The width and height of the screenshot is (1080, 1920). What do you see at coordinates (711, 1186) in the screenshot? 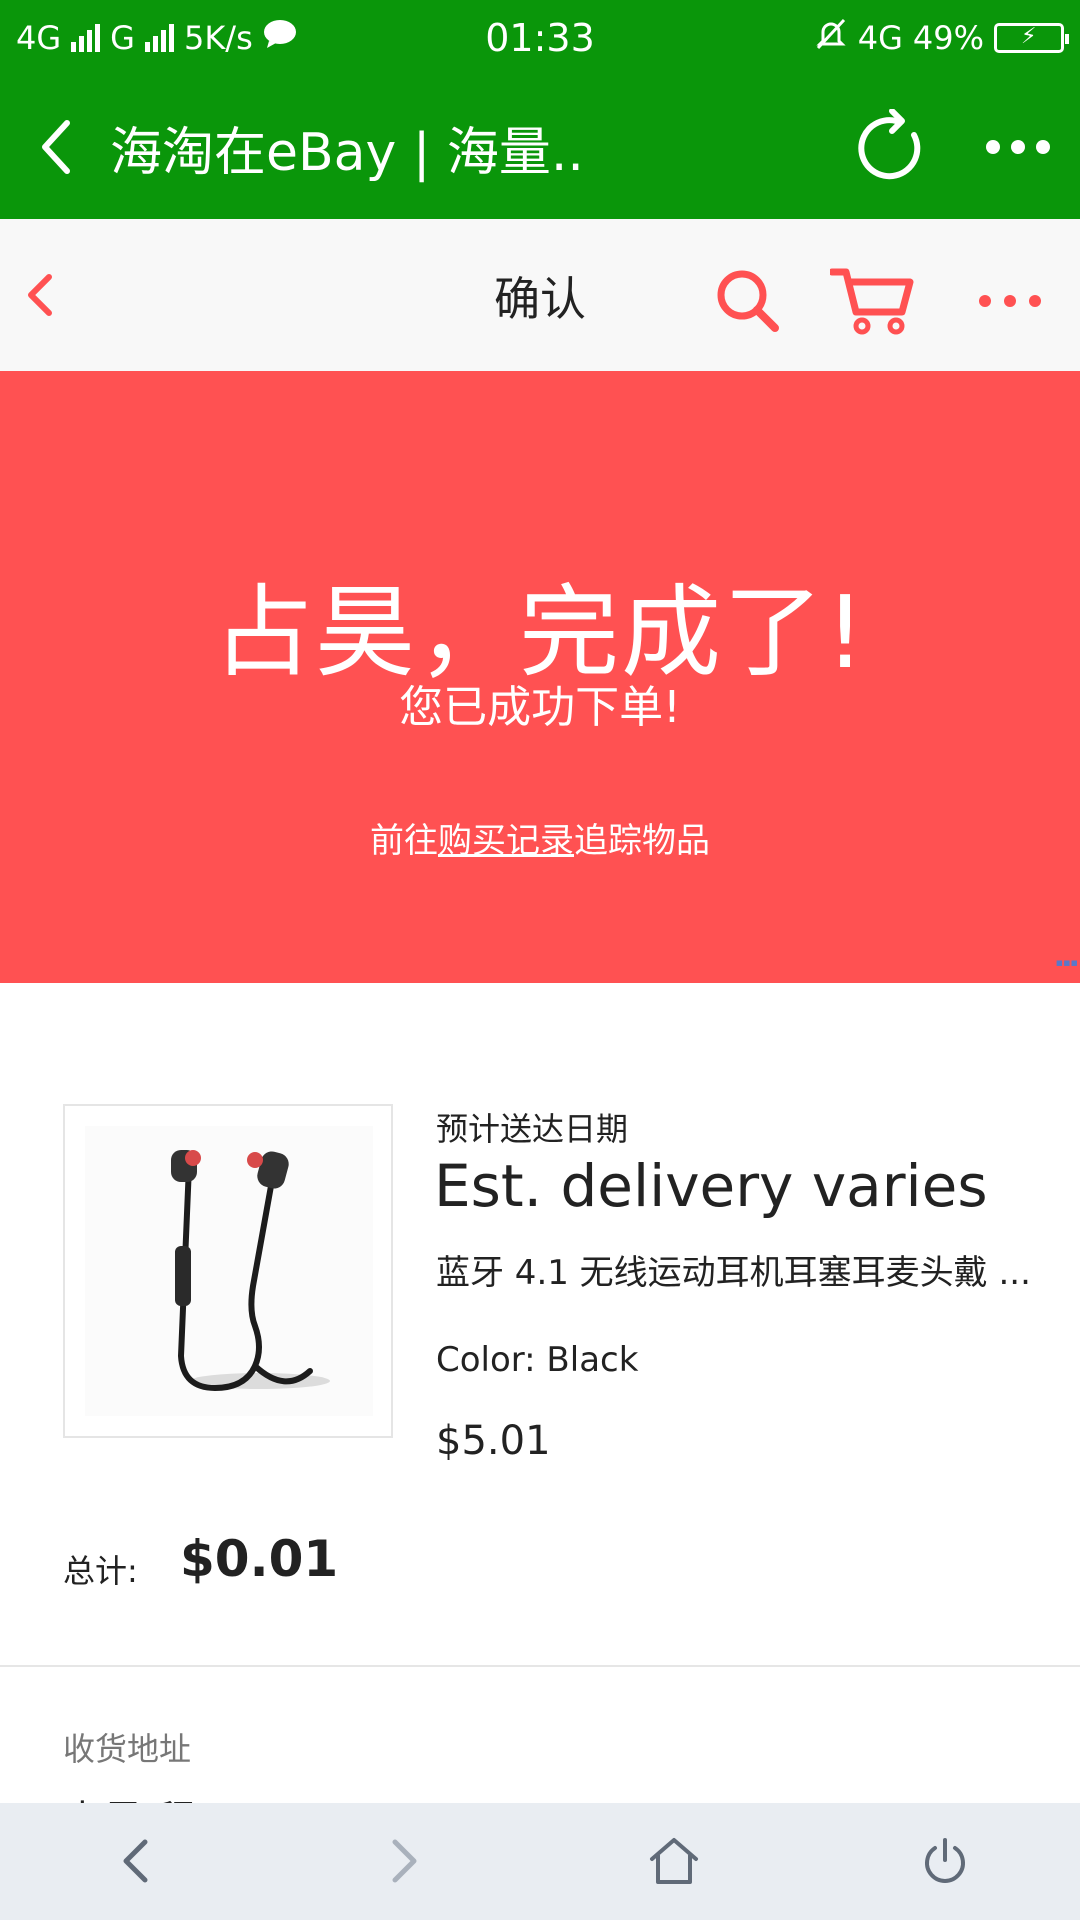
I see `delivery-value: Est. delivery varies` at bounding box center [711, 1186].